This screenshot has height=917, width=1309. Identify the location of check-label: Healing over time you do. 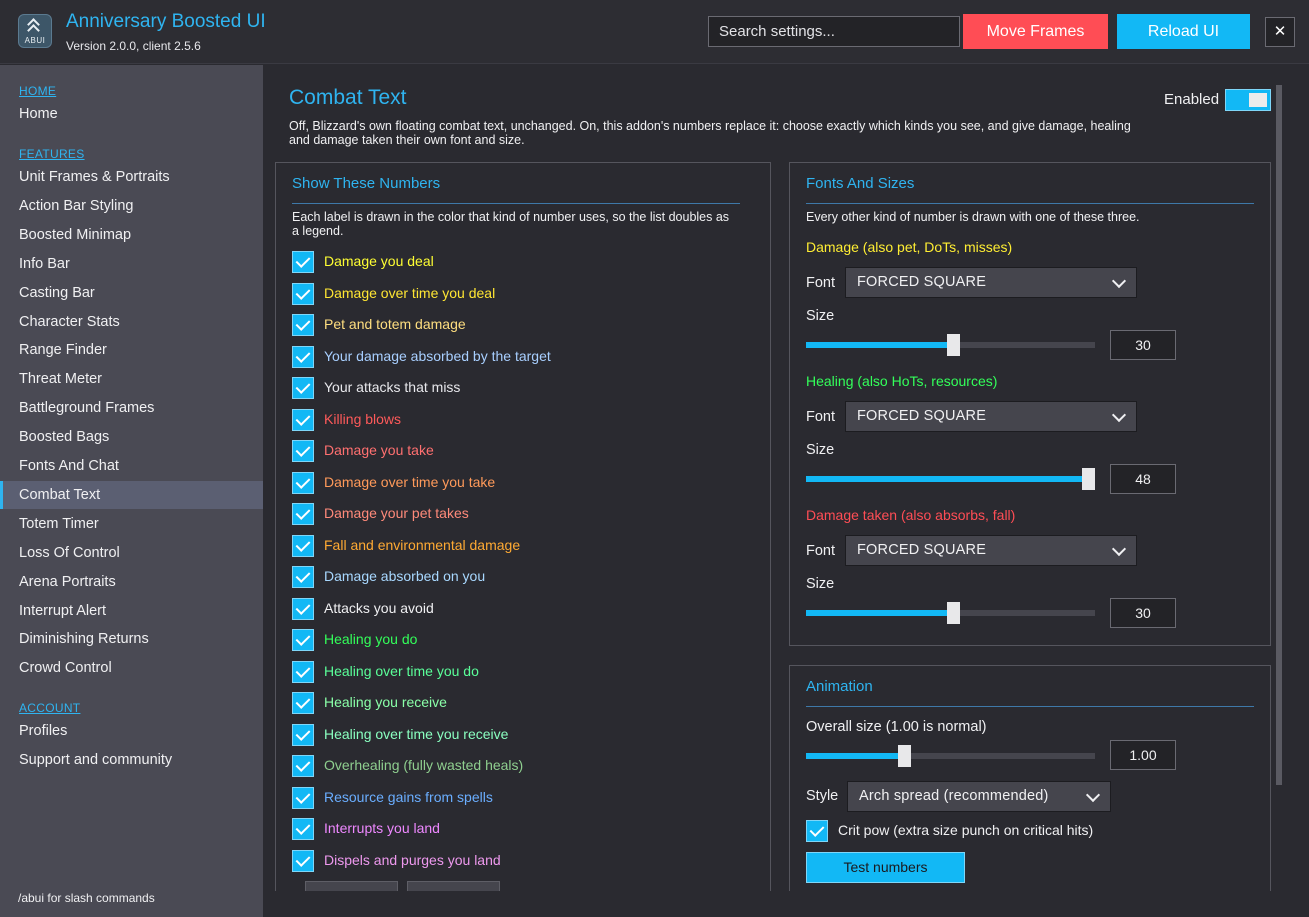
(401, 670).